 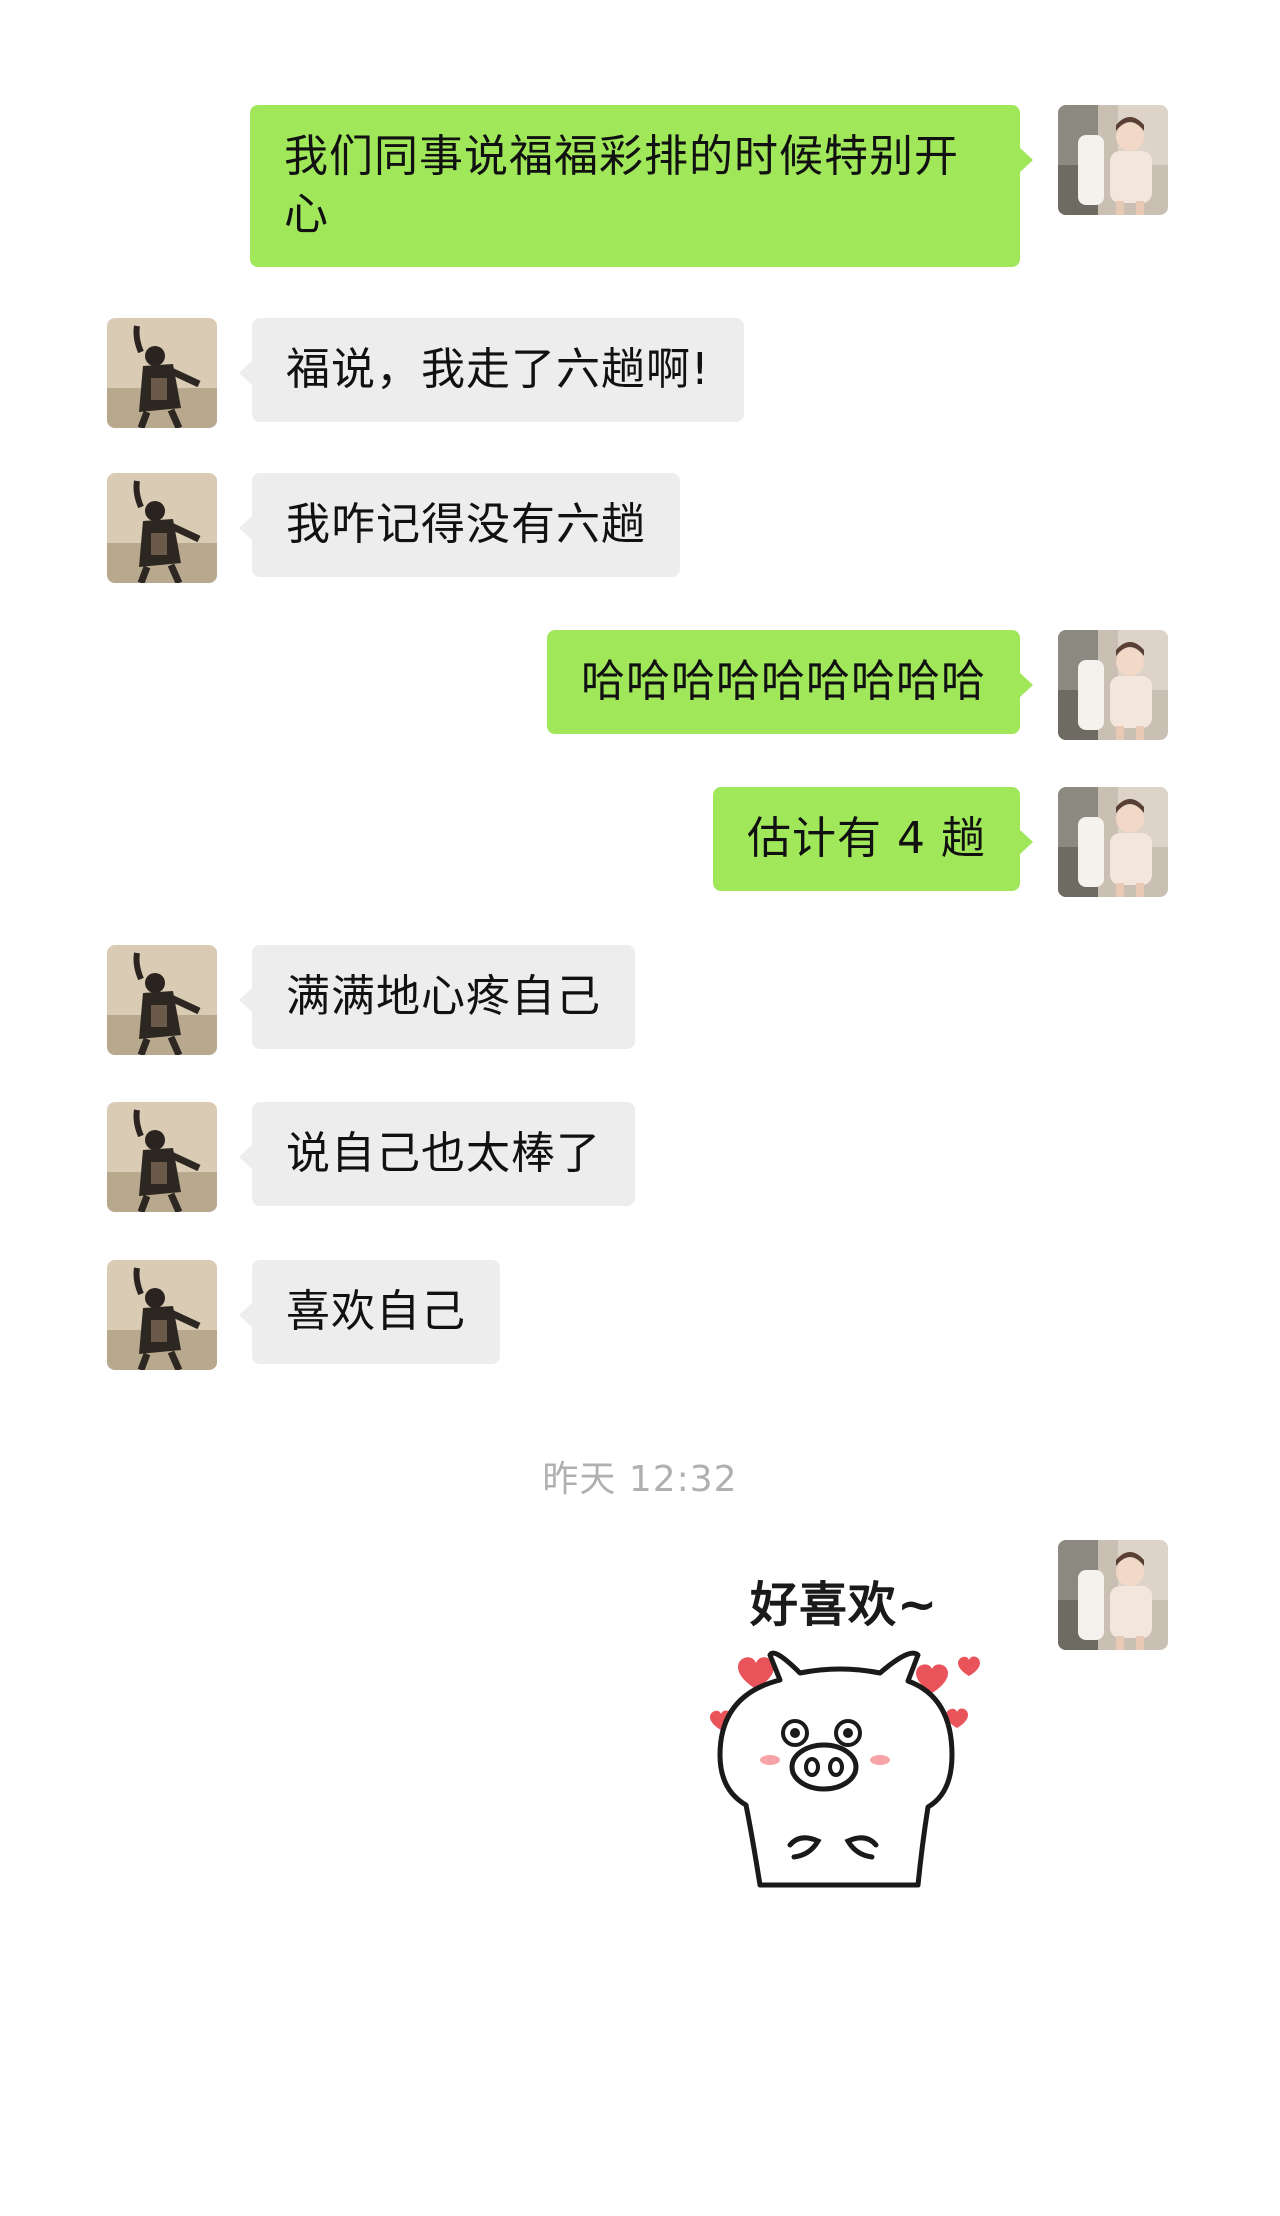 I want to click on message-text: 估计有 4 趟, so click(x=866, y=838).